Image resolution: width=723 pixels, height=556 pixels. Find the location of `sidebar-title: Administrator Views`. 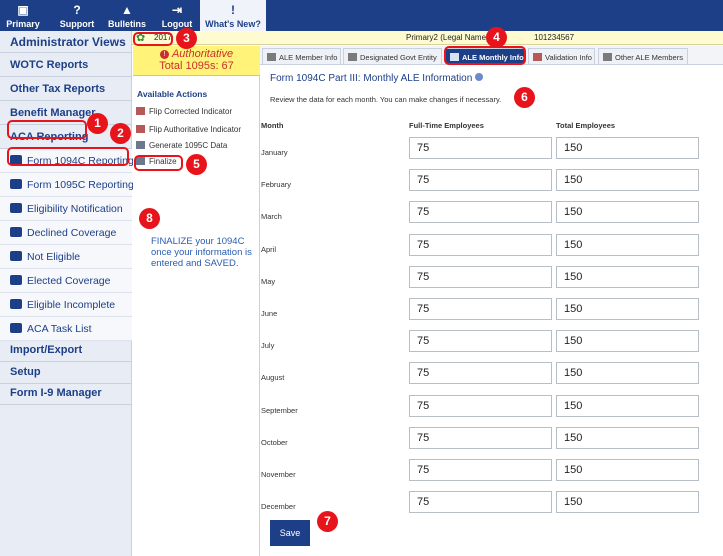

sidebar-title: Administrator Views is located at coordinates (66, 42).